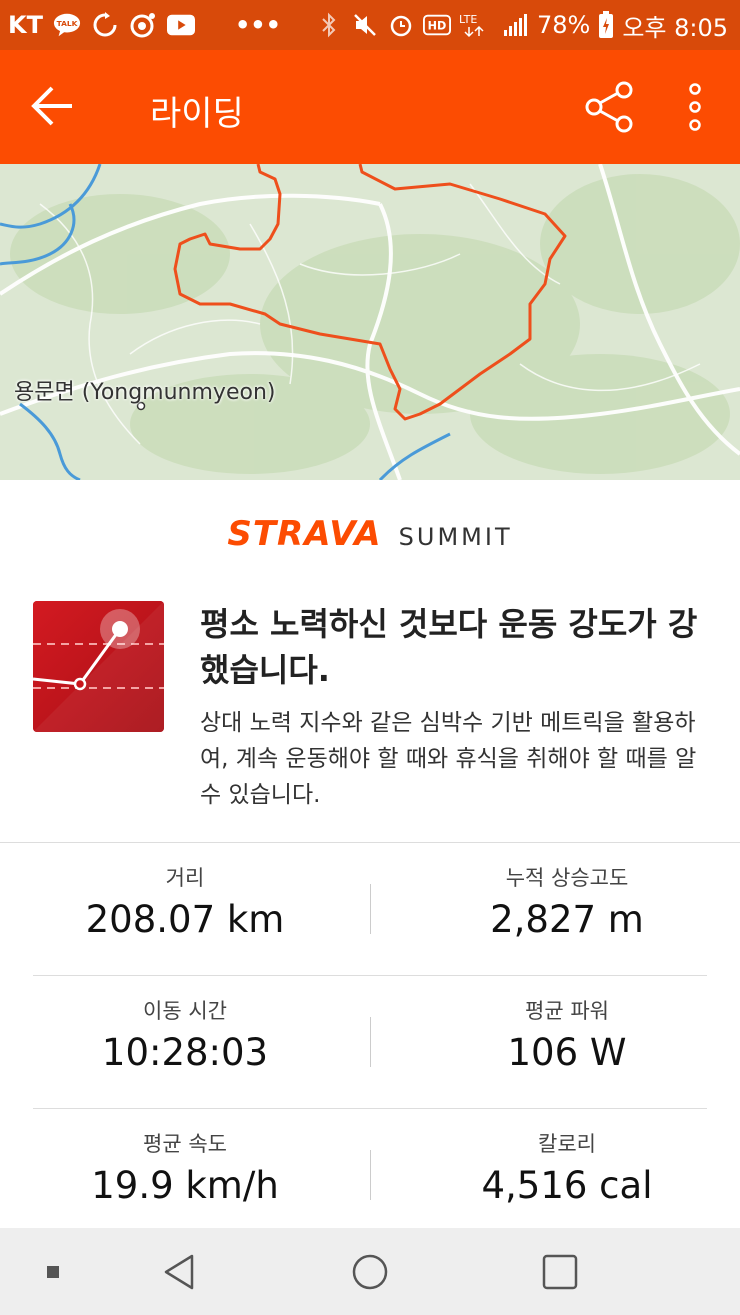 The width and height of the screenshot is (740, 1315). I want to click on hd-badge-text: HD, so click(437, 26).